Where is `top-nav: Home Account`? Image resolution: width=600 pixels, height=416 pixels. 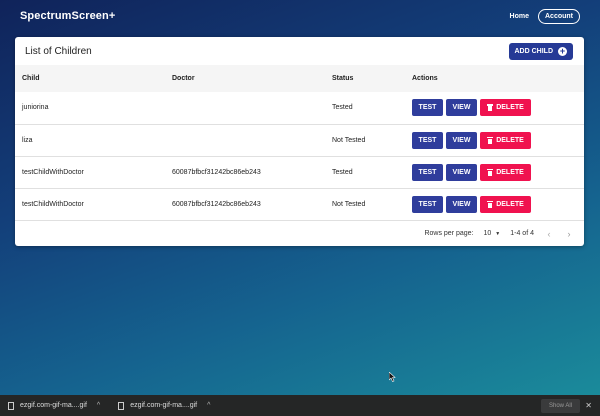
top-nav: Home Account is located at coordinates (545, 16).